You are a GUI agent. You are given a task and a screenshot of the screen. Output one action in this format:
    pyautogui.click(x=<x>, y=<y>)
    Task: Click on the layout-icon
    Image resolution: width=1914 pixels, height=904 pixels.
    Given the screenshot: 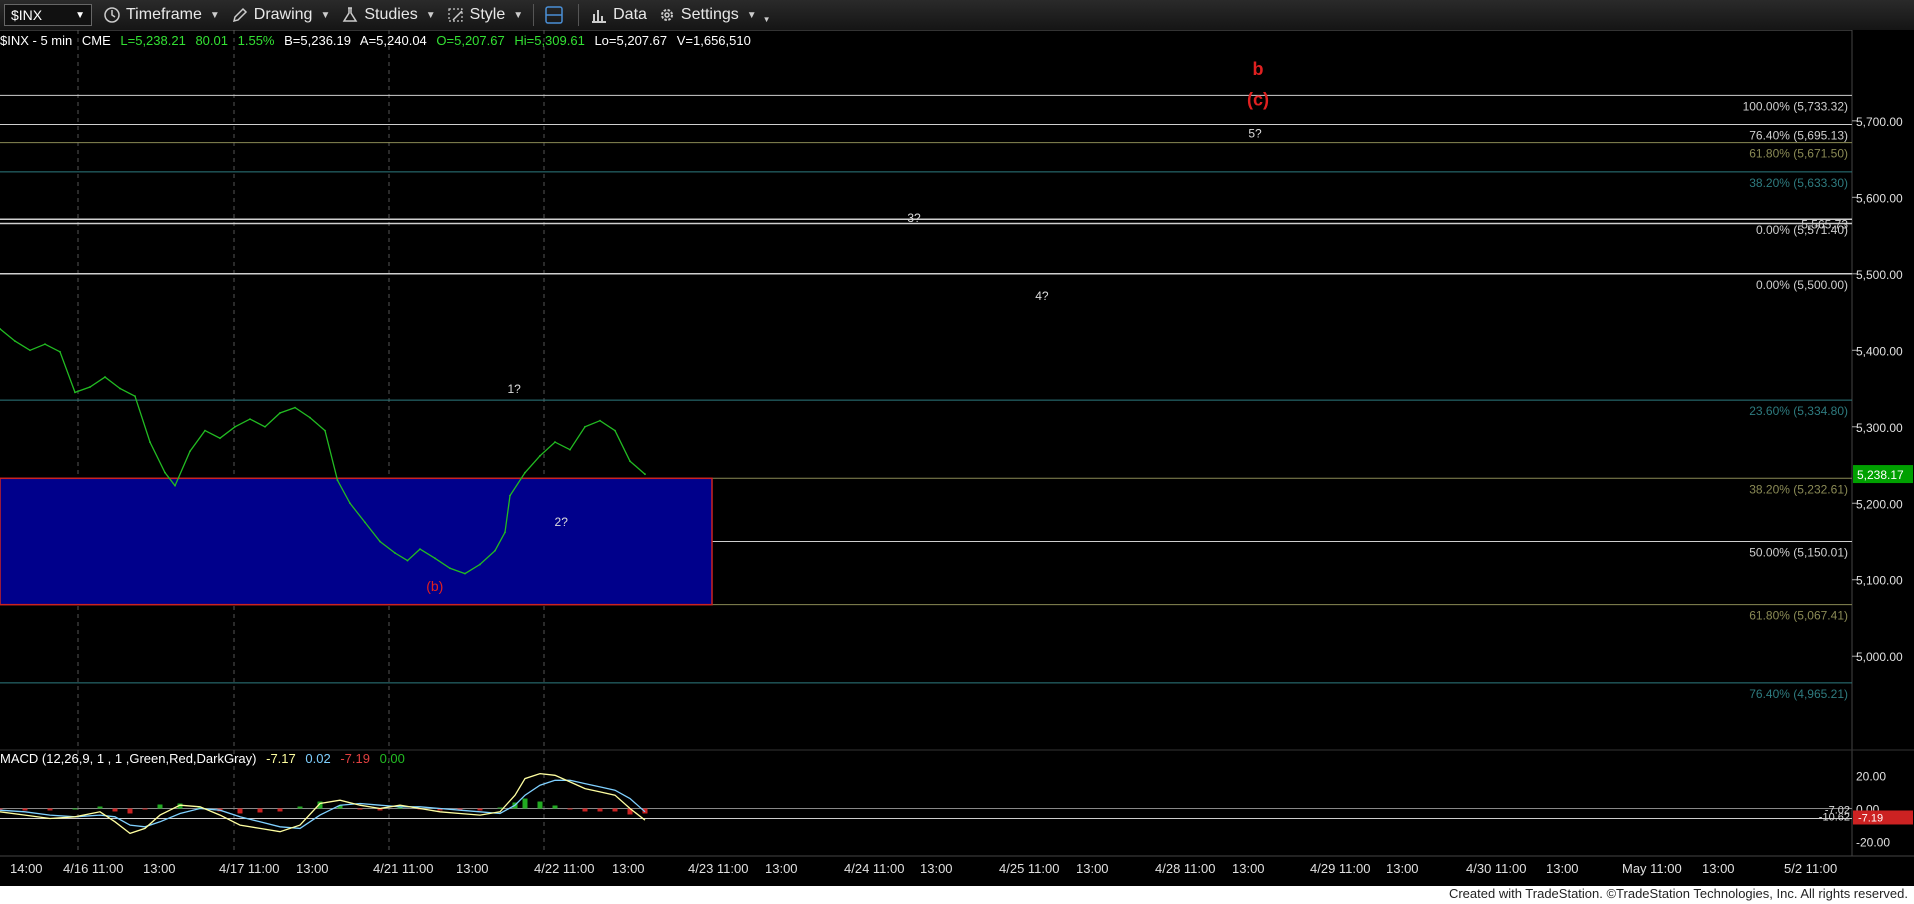 What is the action you would take?
    pyautogui.click(x=554, y=15)
    